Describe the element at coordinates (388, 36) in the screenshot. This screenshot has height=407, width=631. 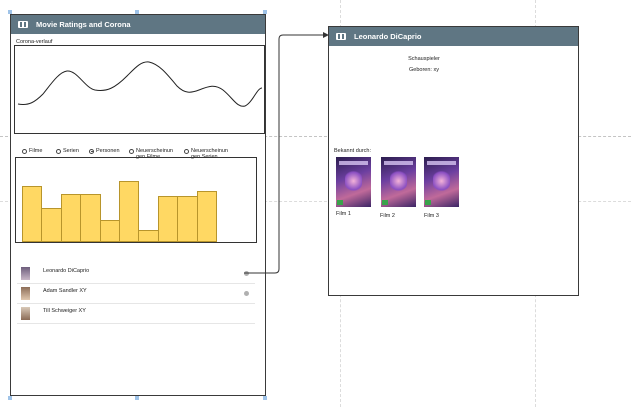
I see `panel-title: Leonardo DiCaprio` at that location.